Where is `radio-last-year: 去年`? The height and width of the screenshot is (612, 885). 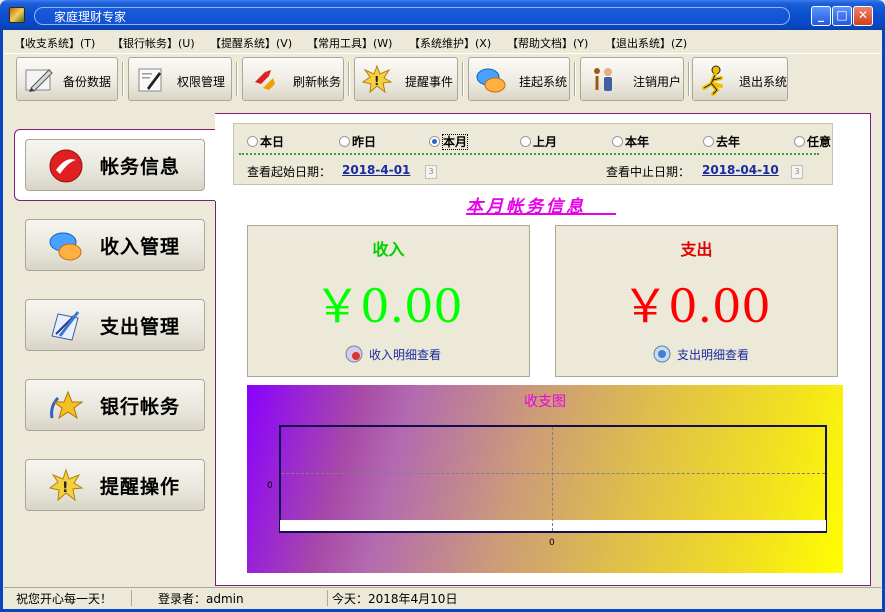 radio-last-year: 去年 is located at coordinates (721, 141).